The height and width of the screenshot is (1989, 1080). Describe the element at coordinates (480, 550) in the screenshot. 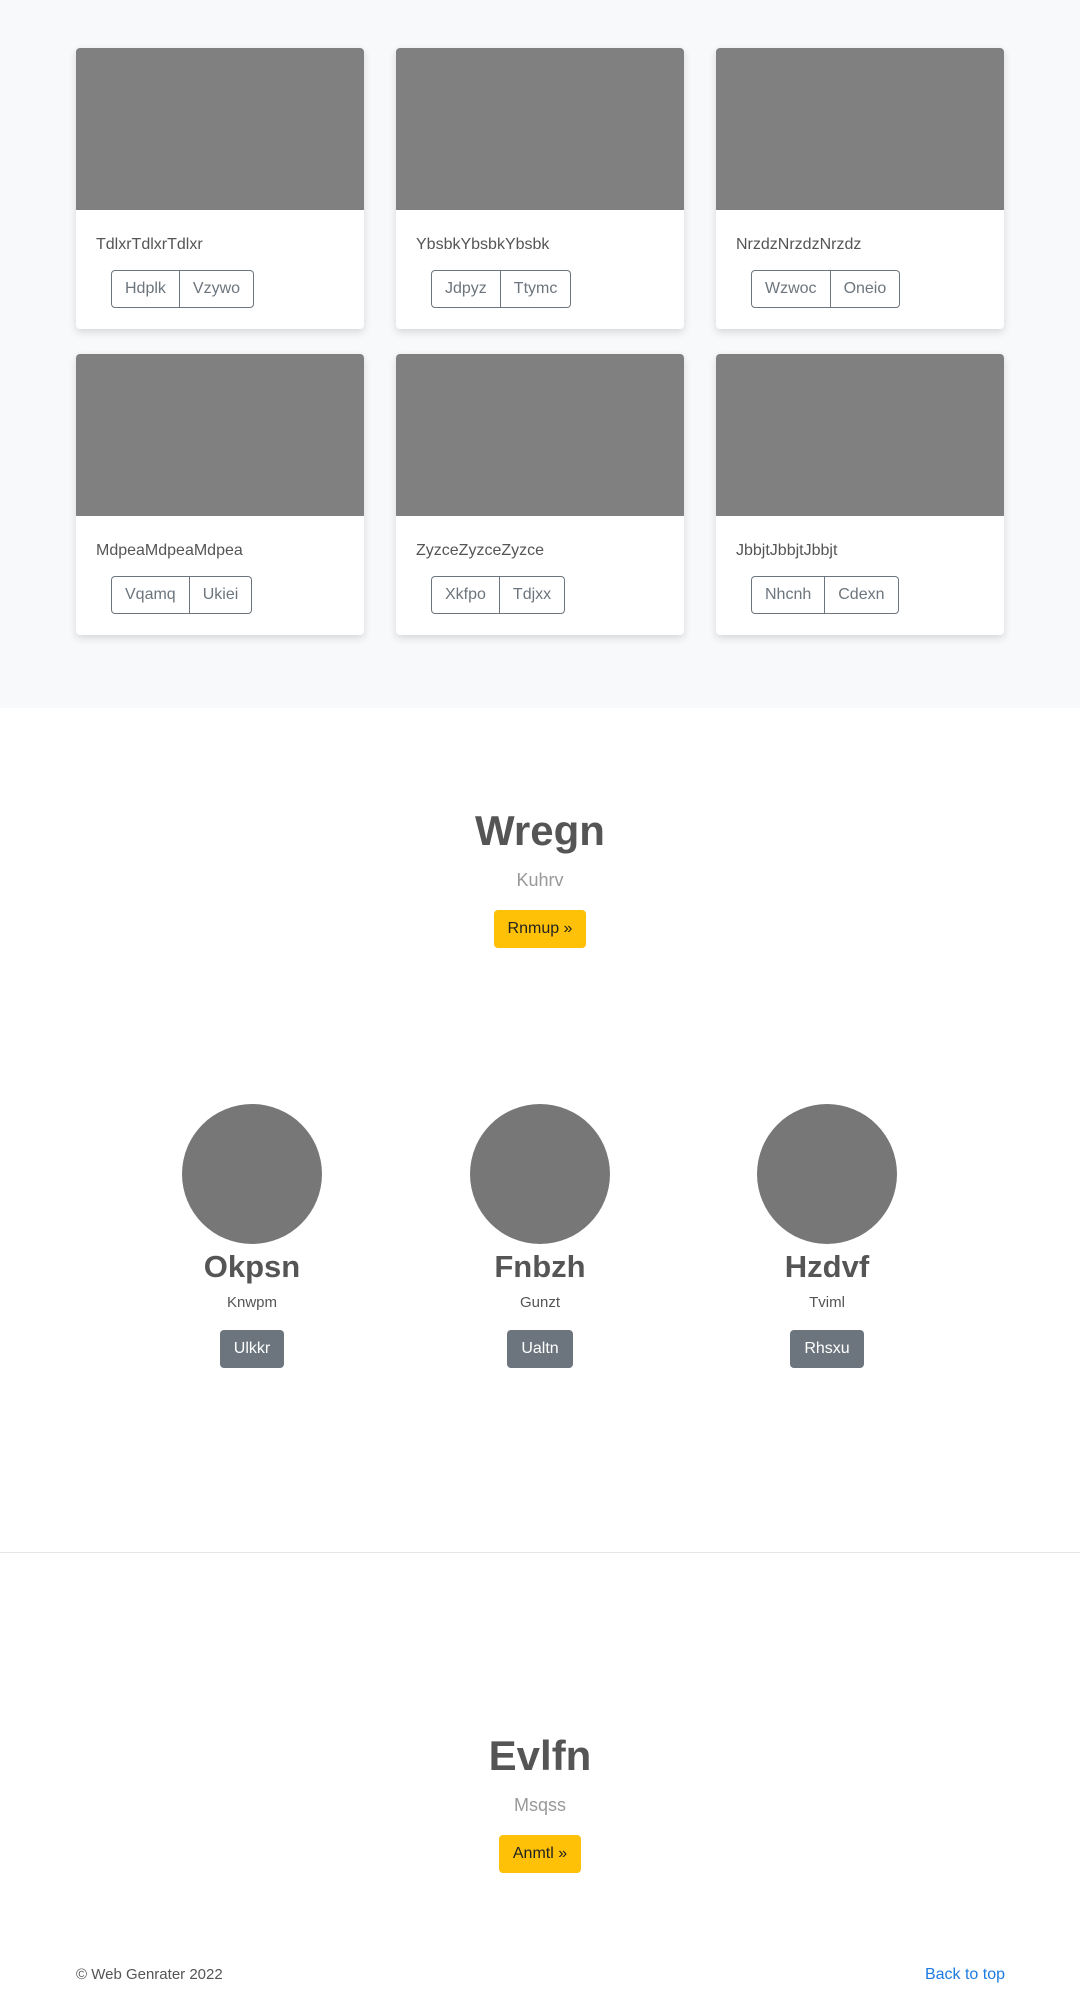

I see `card-title: ZyzceZyzceZyzce` at that location.